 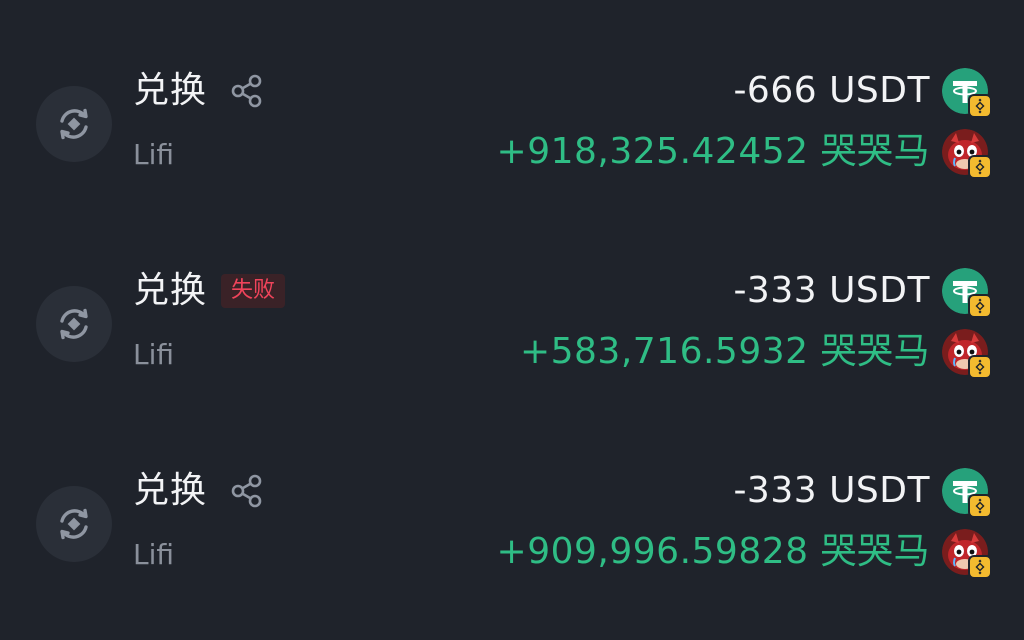 I want to click on failed-status-badge: 失败, so click(x=253, y=291).